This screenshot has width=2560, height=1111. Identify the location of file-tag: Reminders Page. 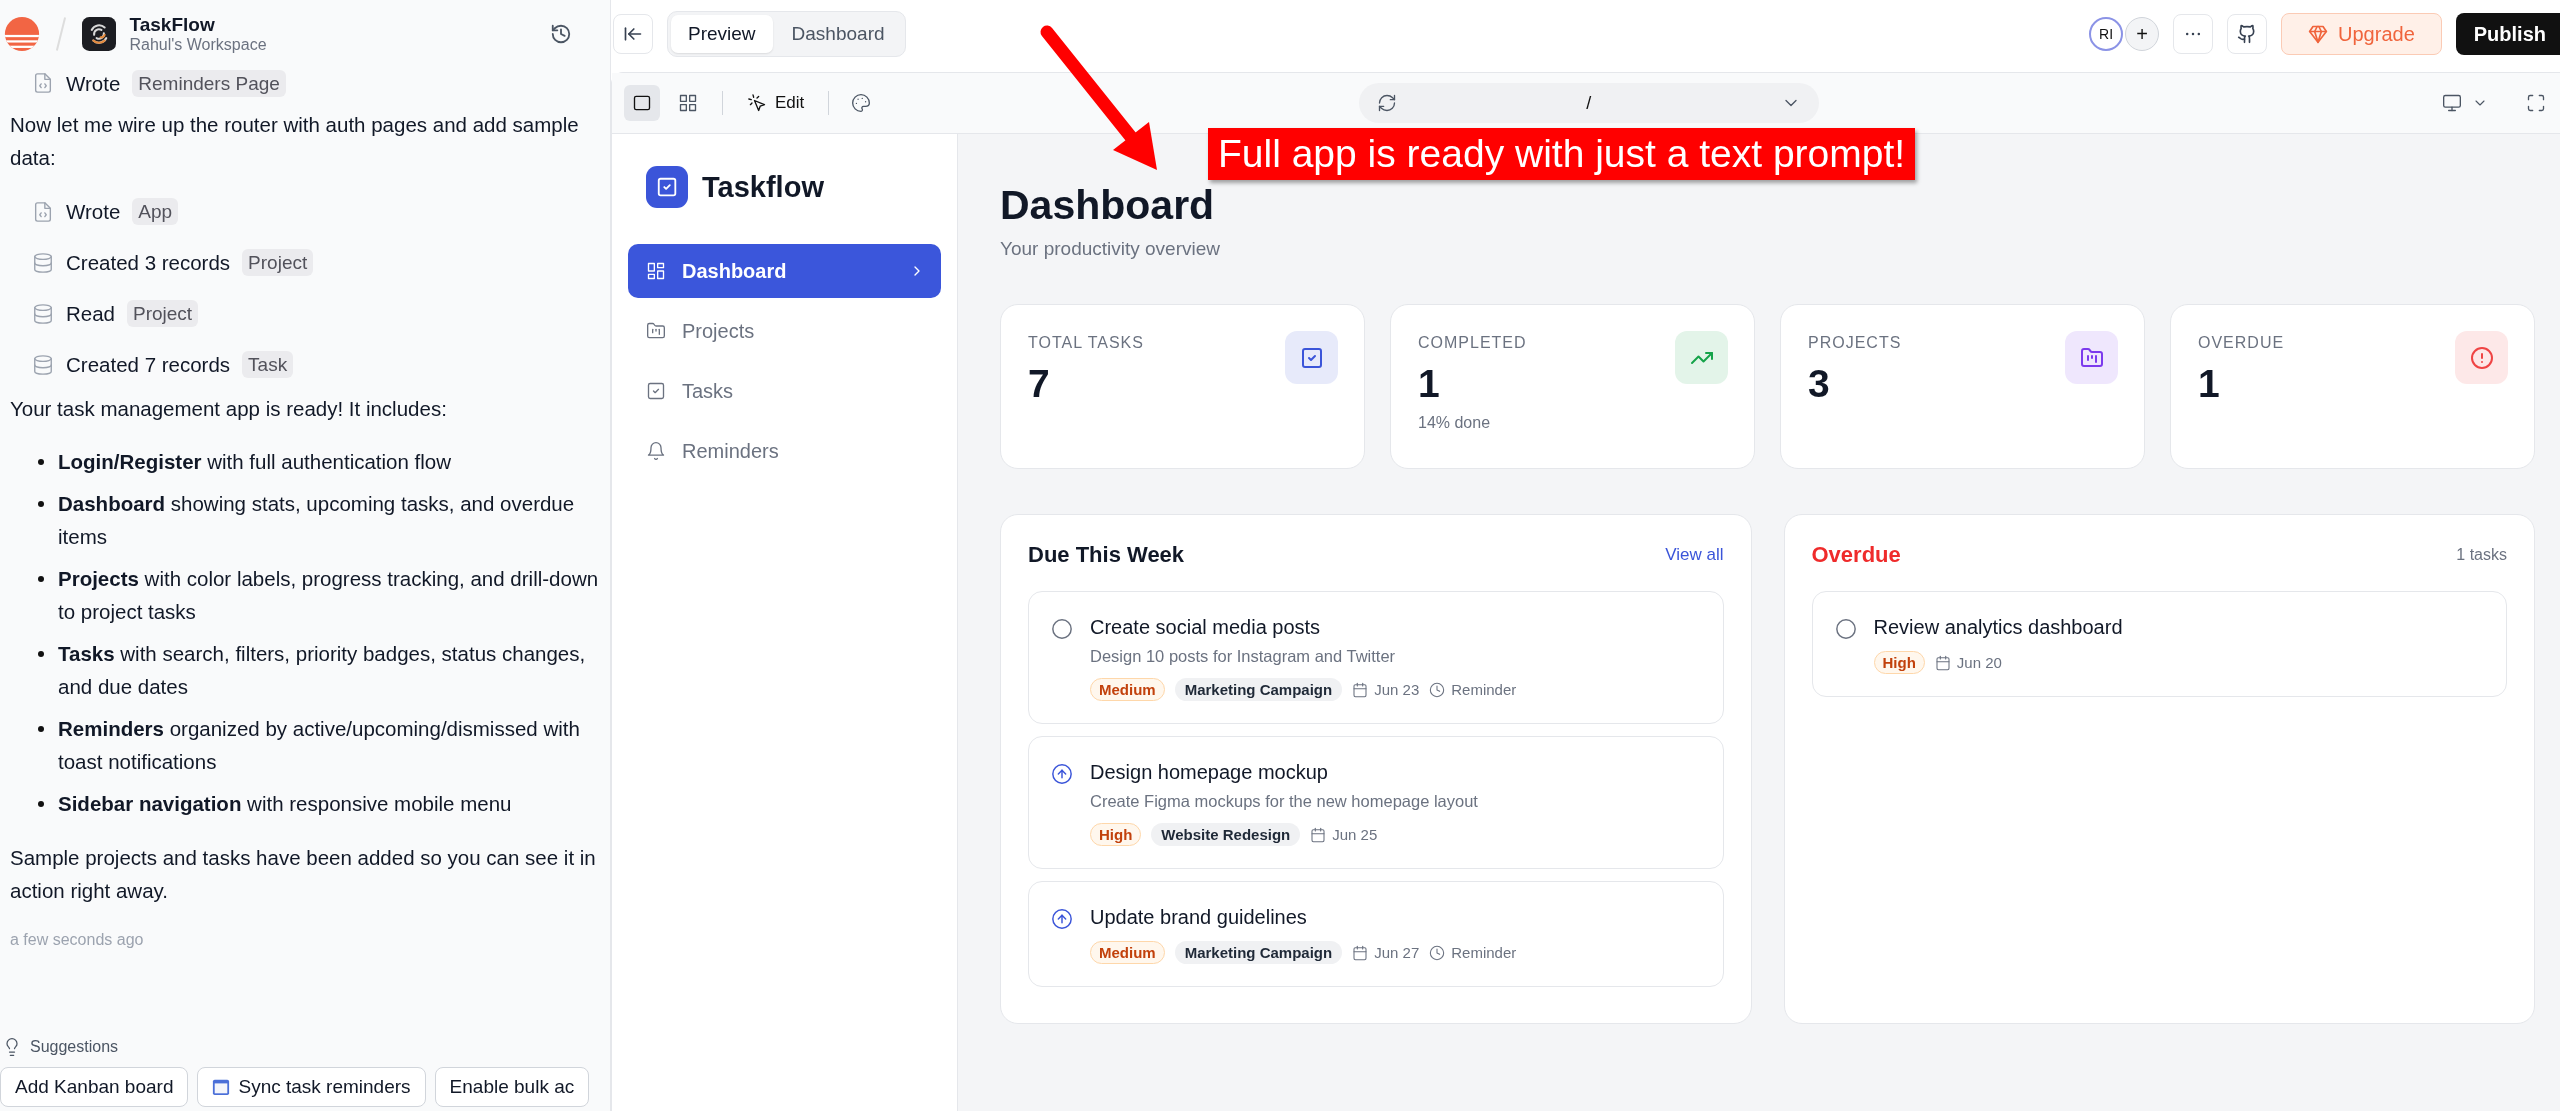
(209, 83).